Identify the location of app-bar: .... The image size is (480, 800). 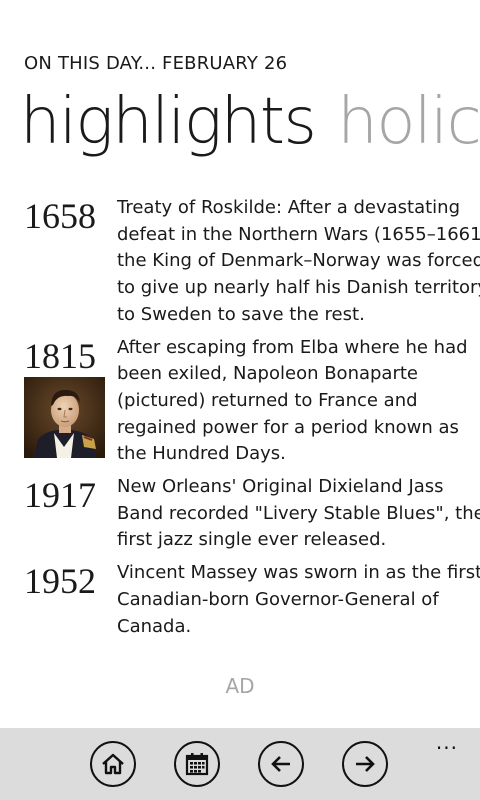
(240, 764).